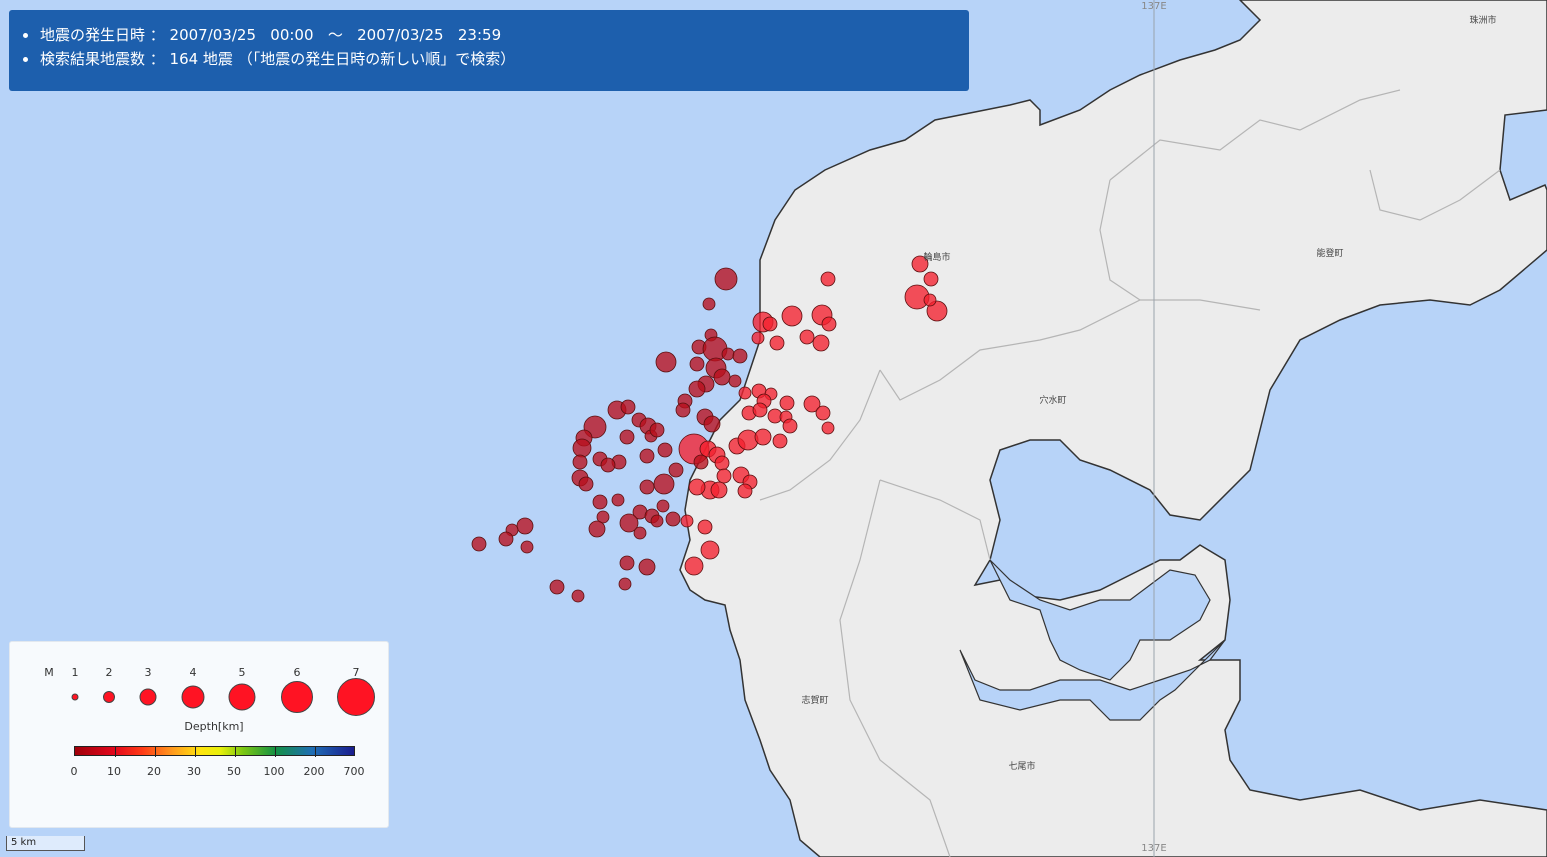 The height and width of the screenshot is (857, 1547). Describe the element at coordinates (199, 734) in the screenshot. I see `legend-panel: M 1234567 Depth[km] 0 10 20 30 50 100 200 700` at that location.